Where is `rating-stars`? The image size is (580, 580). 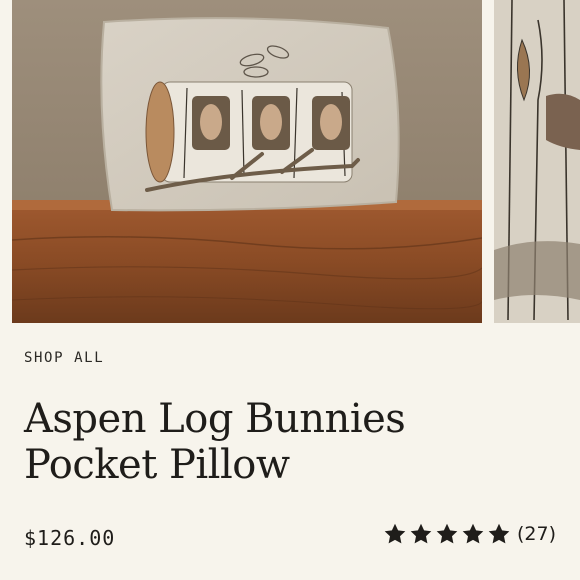 rating-stars is located at coordinates (447, 534).